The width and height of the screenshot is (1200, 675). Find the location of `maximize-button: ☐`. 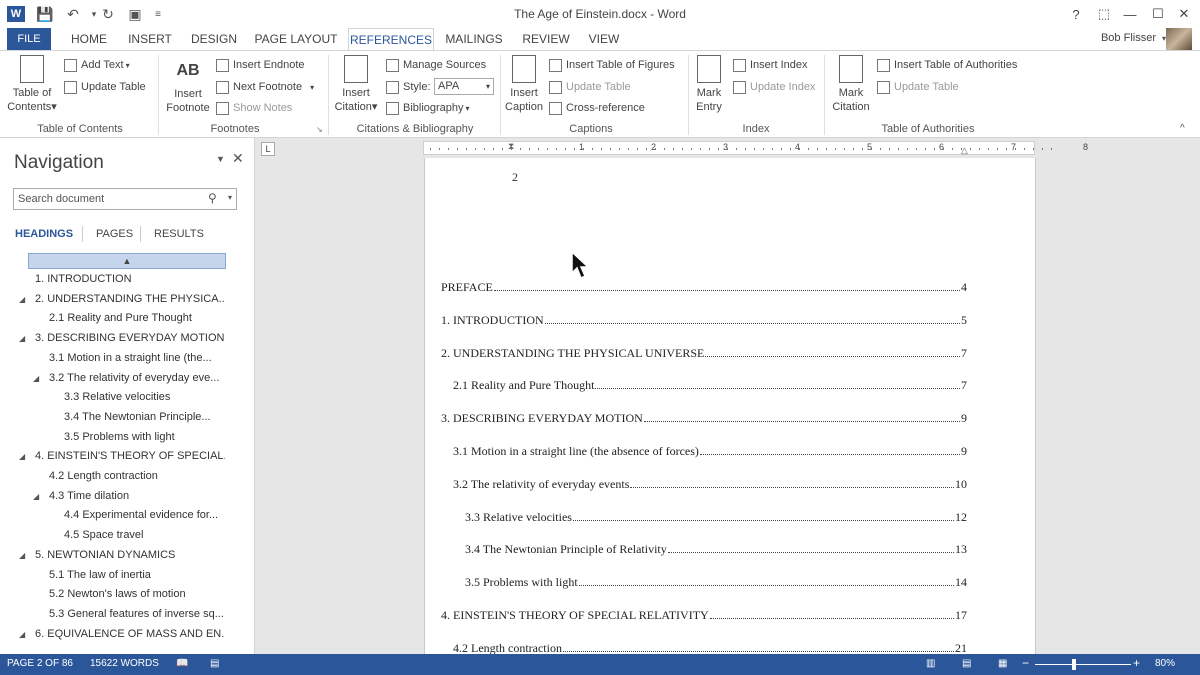

maximize-button: ☐ is located at coordinates (1158, 14).